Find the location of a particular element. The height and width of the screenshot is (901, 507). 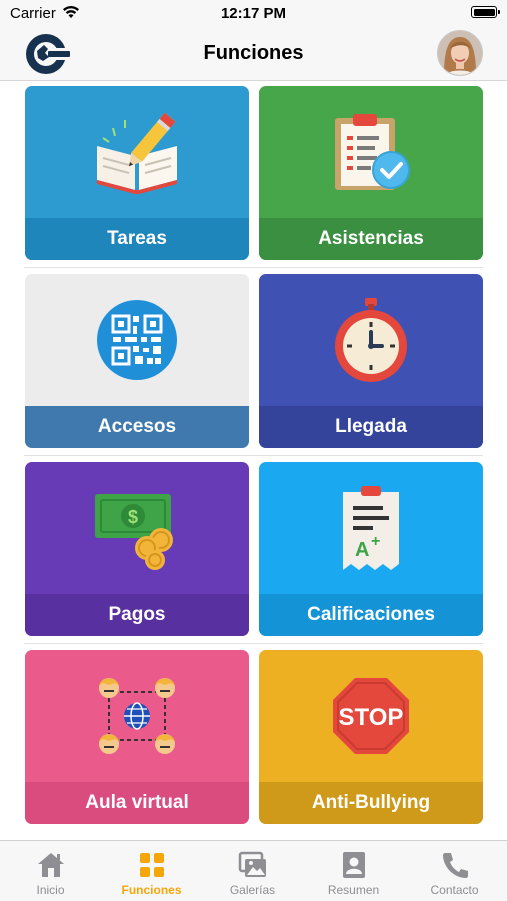

tile-aula-virtual: Aula virtual is located at coordinates (137, 737).